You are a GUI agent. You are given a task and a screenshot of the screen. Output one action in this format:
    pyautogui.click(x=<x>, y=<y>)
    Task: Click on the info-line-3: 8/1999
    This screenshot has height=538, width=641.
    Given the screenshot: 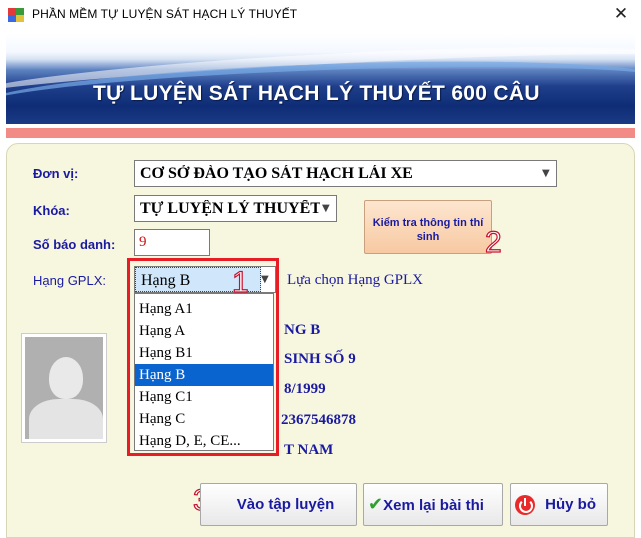 What is the action you would take?
    pyautogui.click(x=305, y=389)
    